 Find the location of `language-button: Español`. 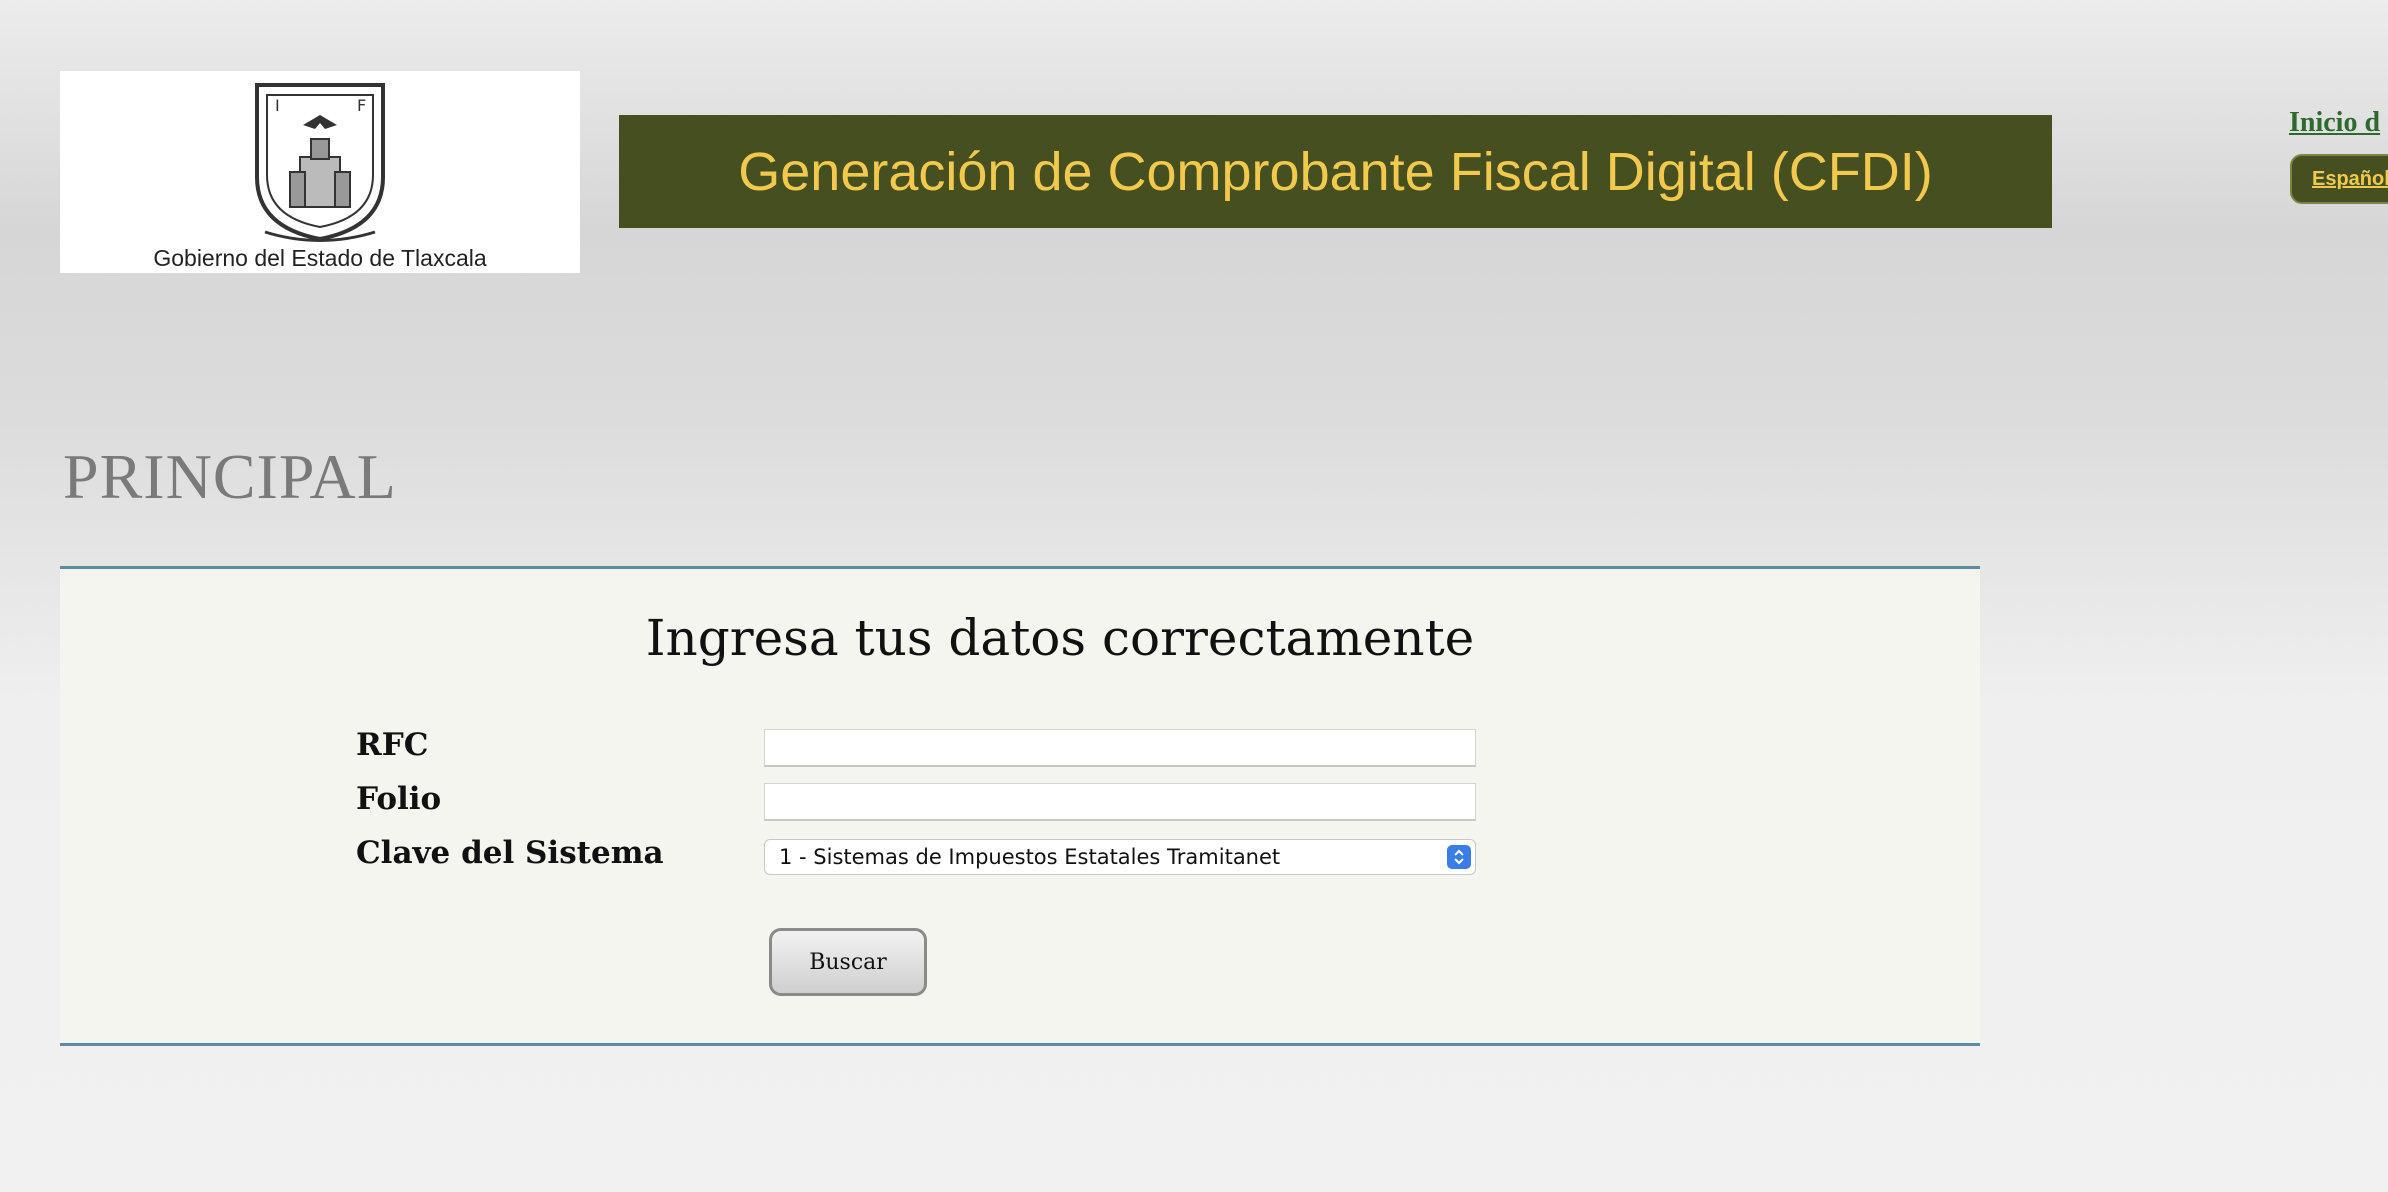

language-button: Español is located at coordinates (2339, 179).